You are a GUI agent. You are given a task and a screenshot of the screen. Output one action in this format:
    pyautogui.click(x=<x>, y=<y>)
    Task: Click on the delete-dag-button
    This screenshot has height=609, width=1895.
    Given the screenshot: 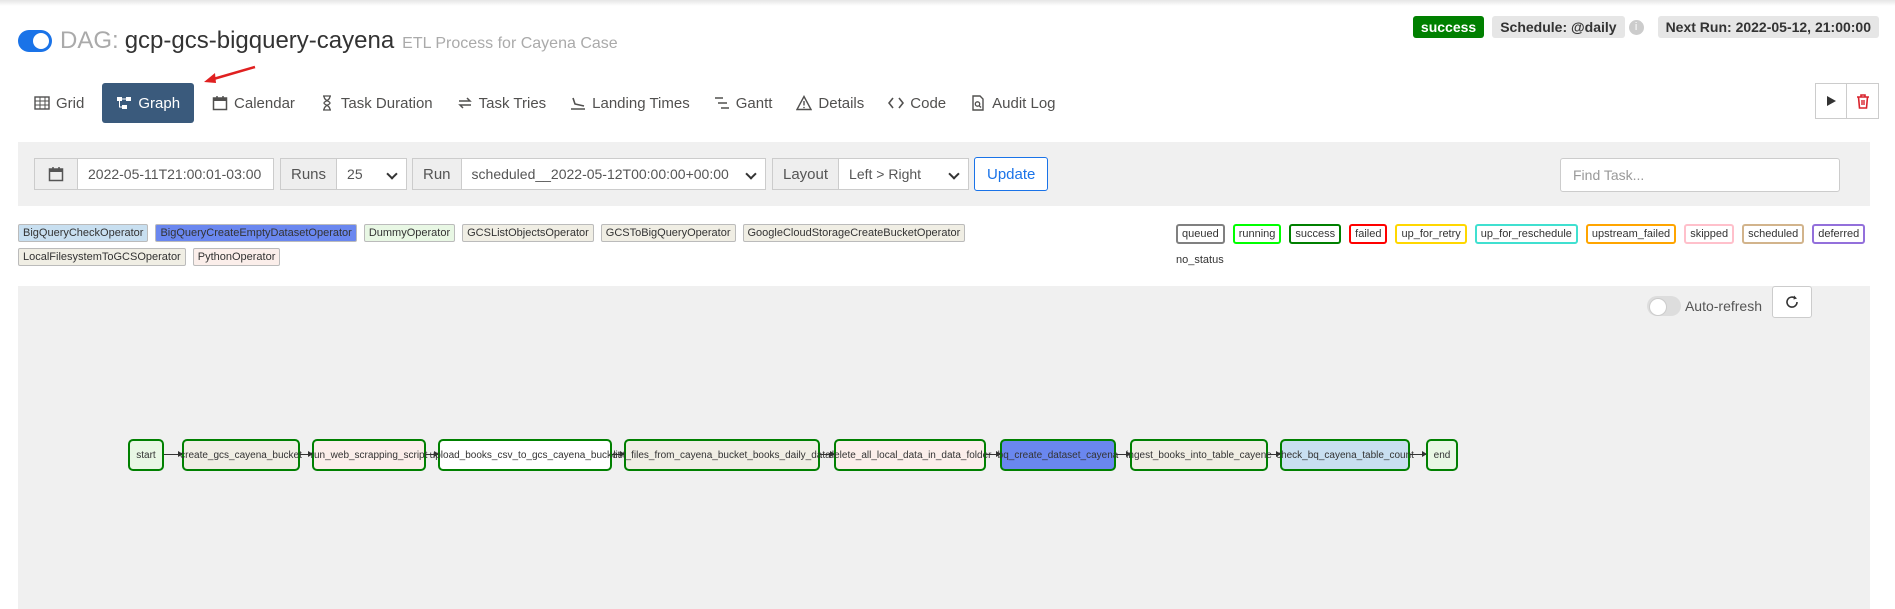 What is the action you would take?
    pyautogui.click(x=1863, y=101)
    